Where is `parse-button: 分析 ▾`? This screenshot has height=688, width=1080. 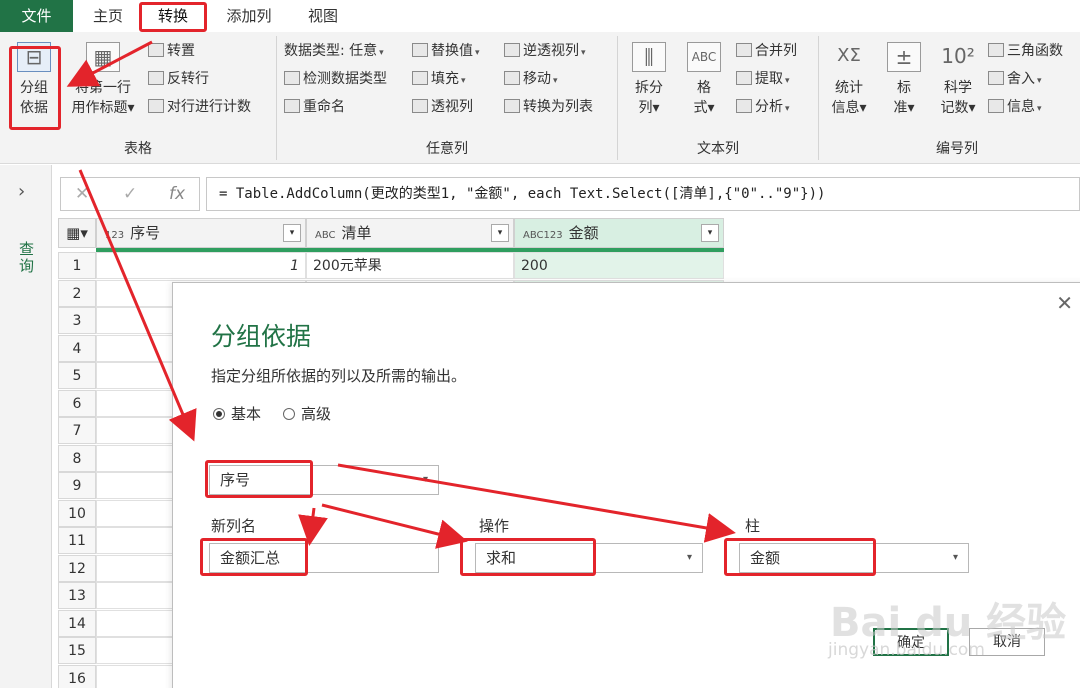
parse-button: 分析 ▾ is located at coordinates (763, 108).